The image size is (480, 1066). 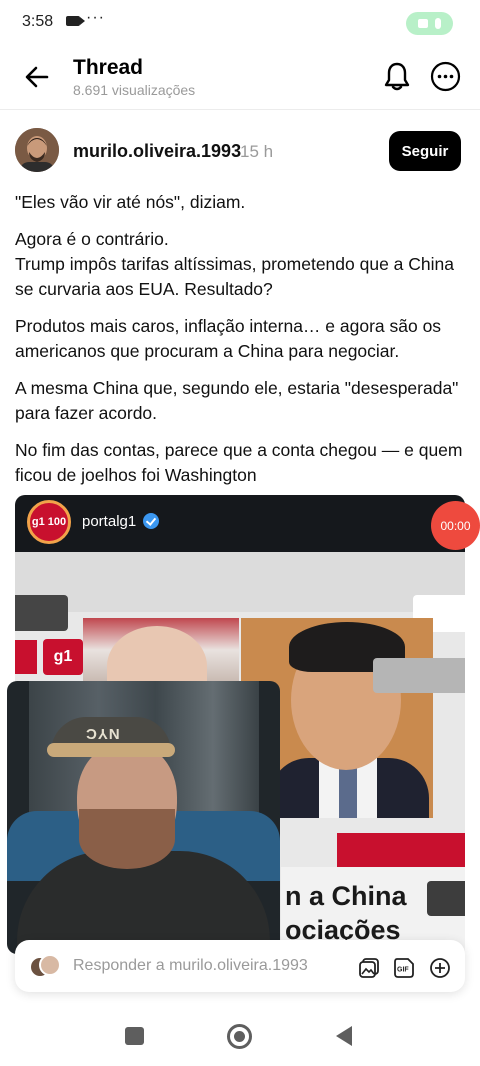 I want to click on add-icon, so click(x=440, y=968).